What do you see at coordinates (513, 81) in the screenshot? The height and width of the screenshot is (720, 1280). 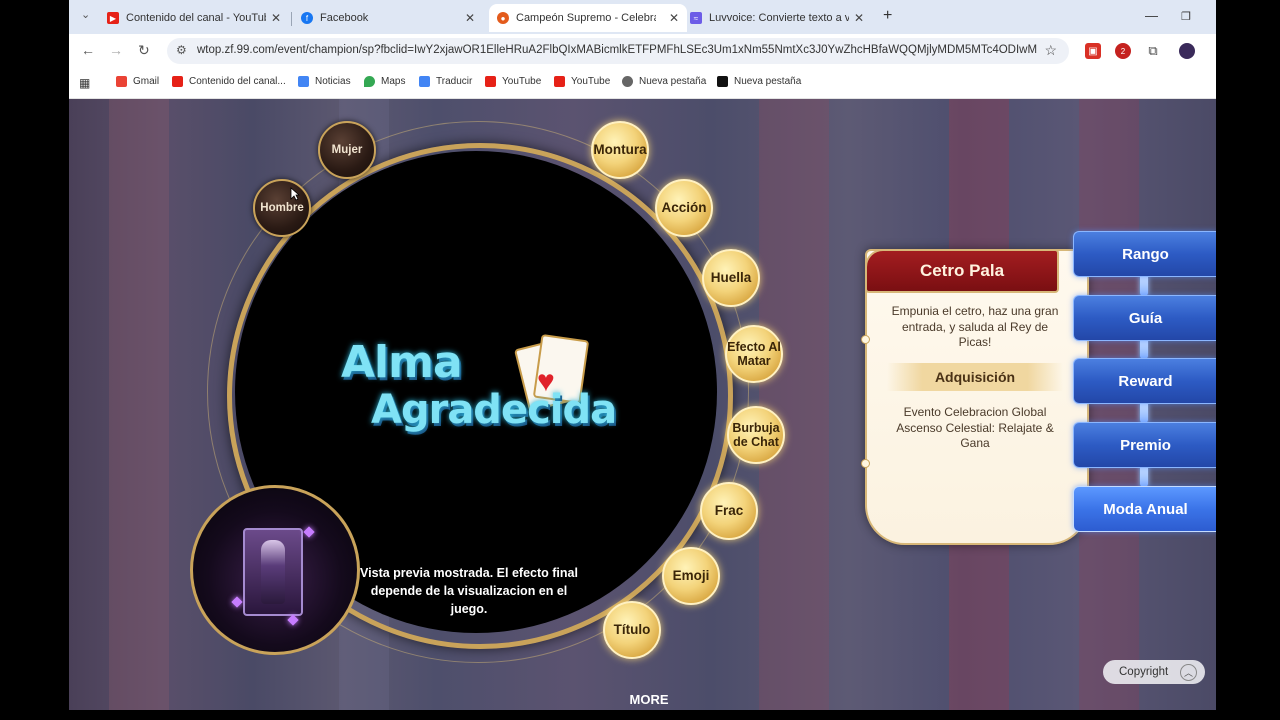 I see `bookmark-youtube-1: YouTube` at bounding box center [513, 81].